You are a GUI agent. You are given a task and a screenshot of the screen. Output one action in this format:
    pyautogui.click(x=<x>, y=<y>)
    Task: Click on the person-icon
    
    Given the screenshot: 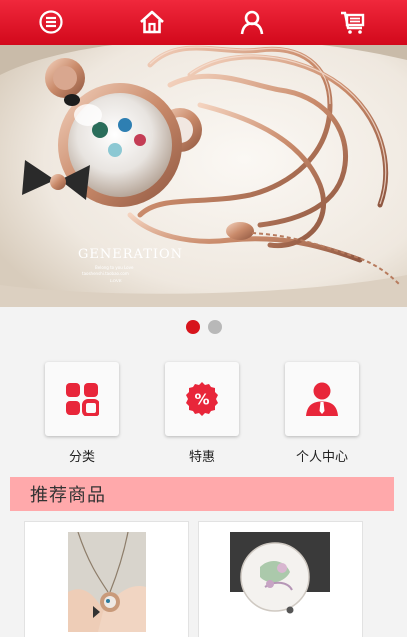 What is the action you would take?
    pyautogui.click(x=322, y=399)
    